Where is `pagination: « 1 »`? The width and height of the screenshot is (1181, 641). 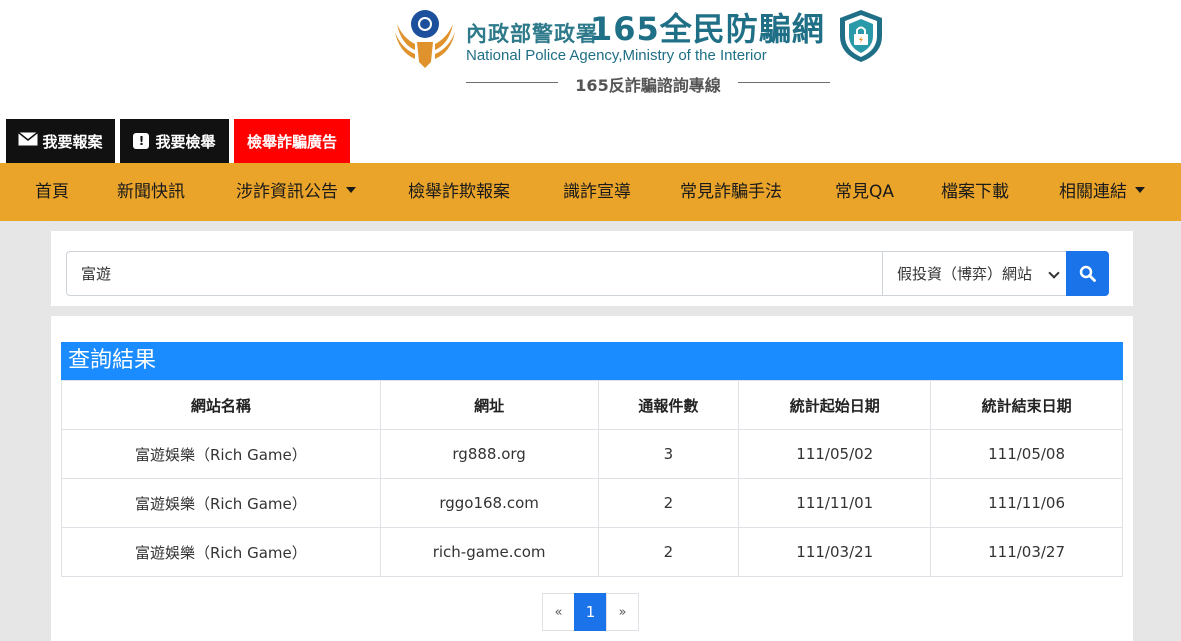
pagination: « 1 » is located at coordinates (590, 612).